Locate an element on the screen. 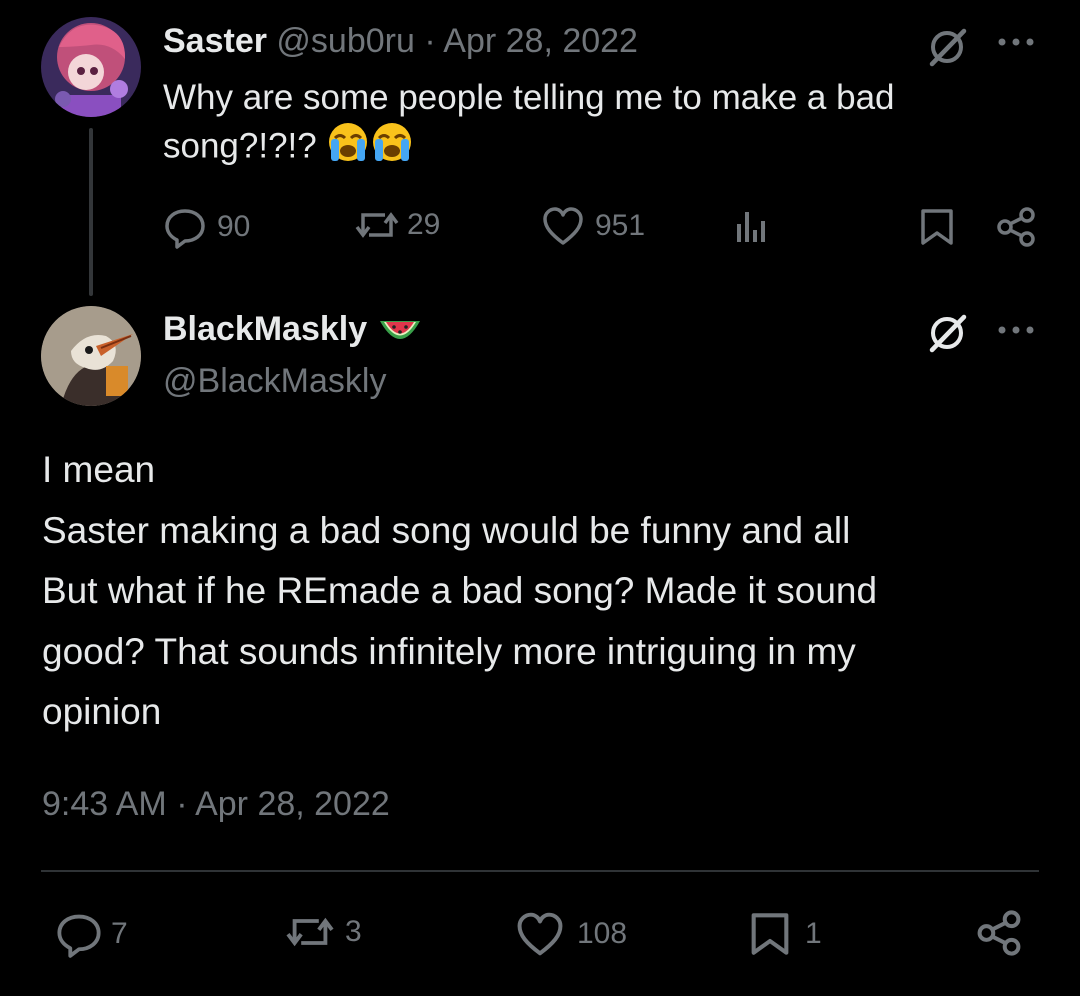 The image size is (1080, 996). parent-like-count: 951 is located at coordinates (620, 225).